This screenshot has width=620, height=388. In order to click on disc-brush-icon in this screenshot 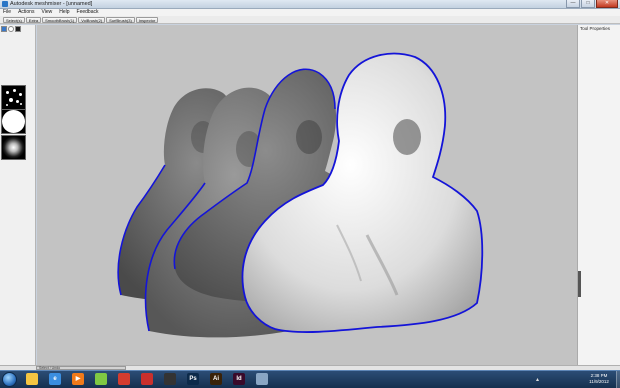, I will do `click(13, 121)`.